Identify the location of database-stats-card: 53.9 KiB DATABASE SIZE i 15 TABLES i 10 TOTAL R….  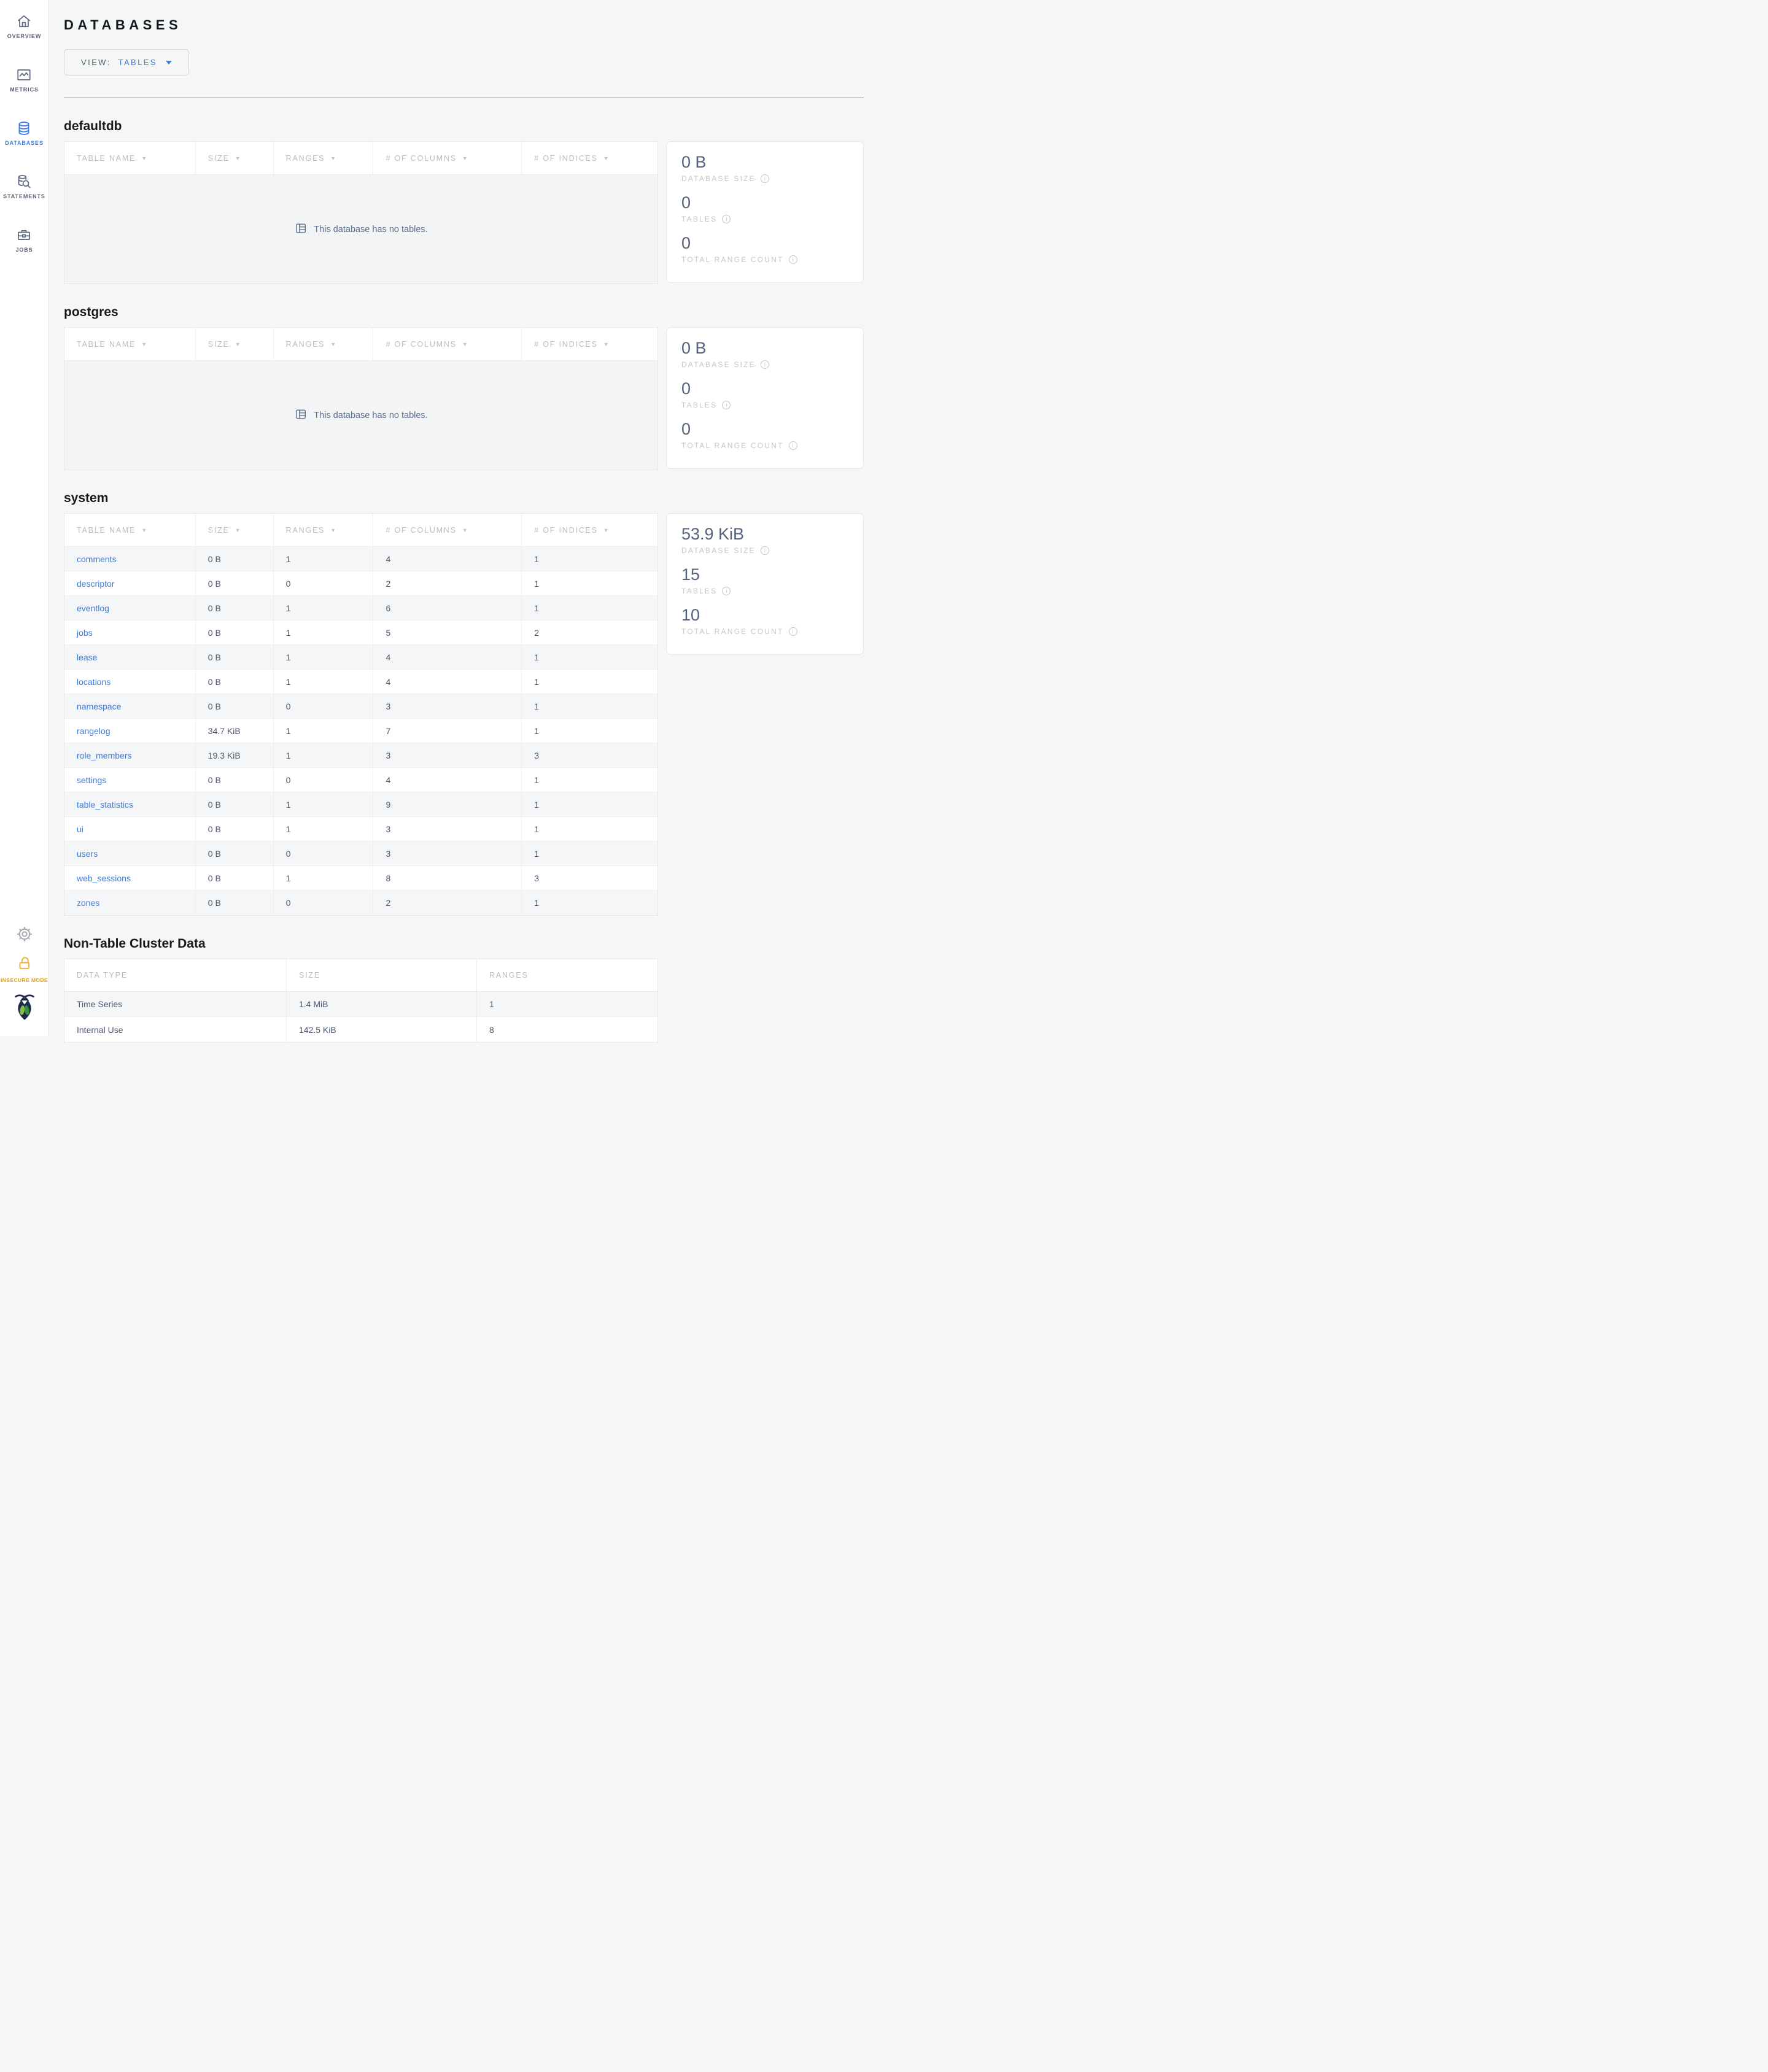
(765, 584).